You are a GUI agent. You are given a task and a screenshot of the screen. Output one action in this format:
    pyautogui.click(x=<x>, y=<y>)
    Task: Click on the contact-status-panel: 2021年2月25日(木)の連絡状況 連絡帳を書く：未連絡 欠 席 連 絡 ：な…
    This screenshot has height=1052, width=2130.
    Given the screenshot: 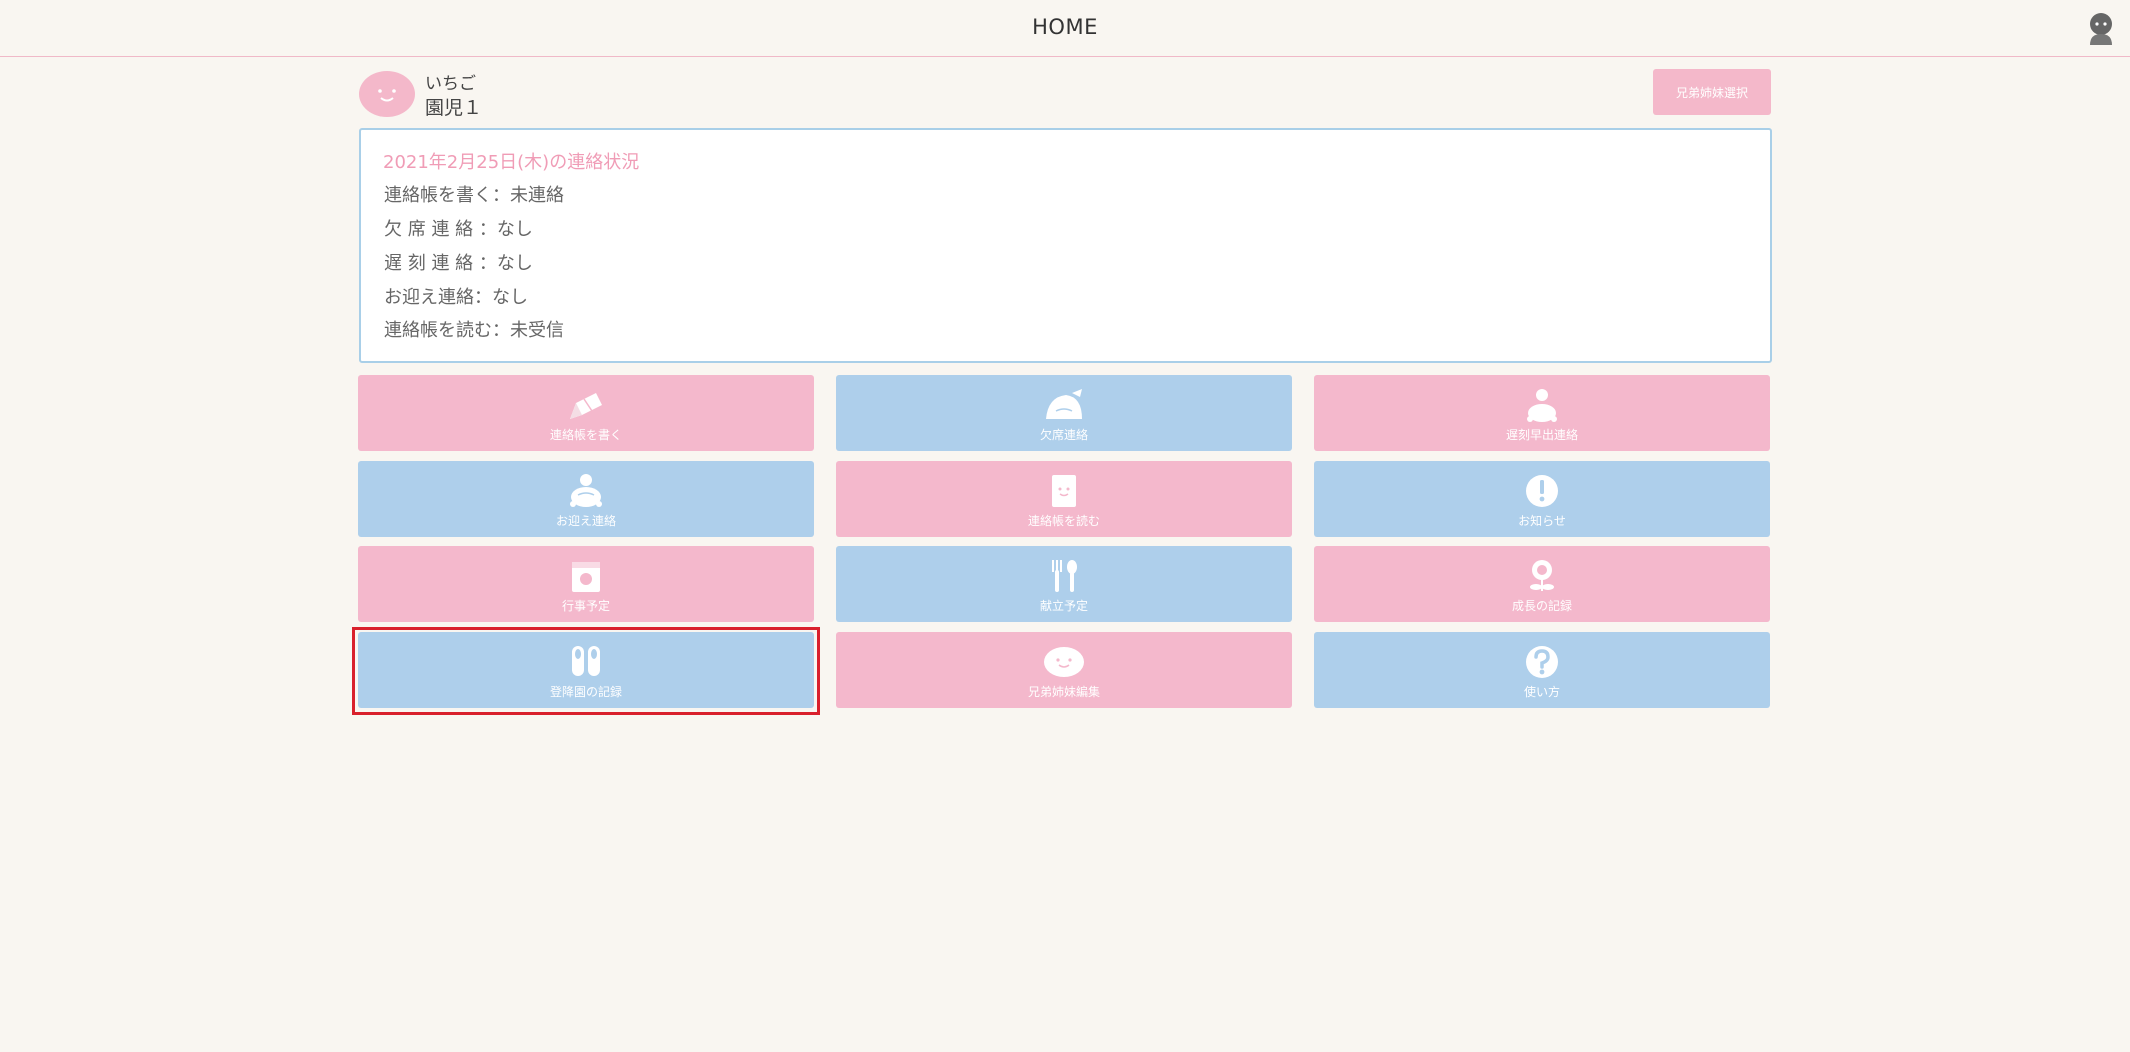 What is the action you would take?
    pyautogui.click(x=1065, y=245)
    